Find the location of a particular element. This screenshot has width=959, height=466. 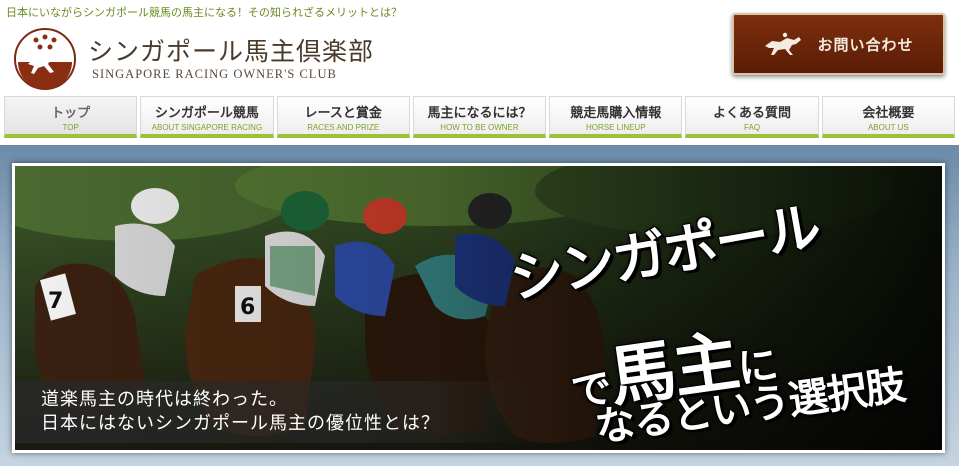

nav-item-label: 競走馬購入情報 is located at coordinates (616, 113).